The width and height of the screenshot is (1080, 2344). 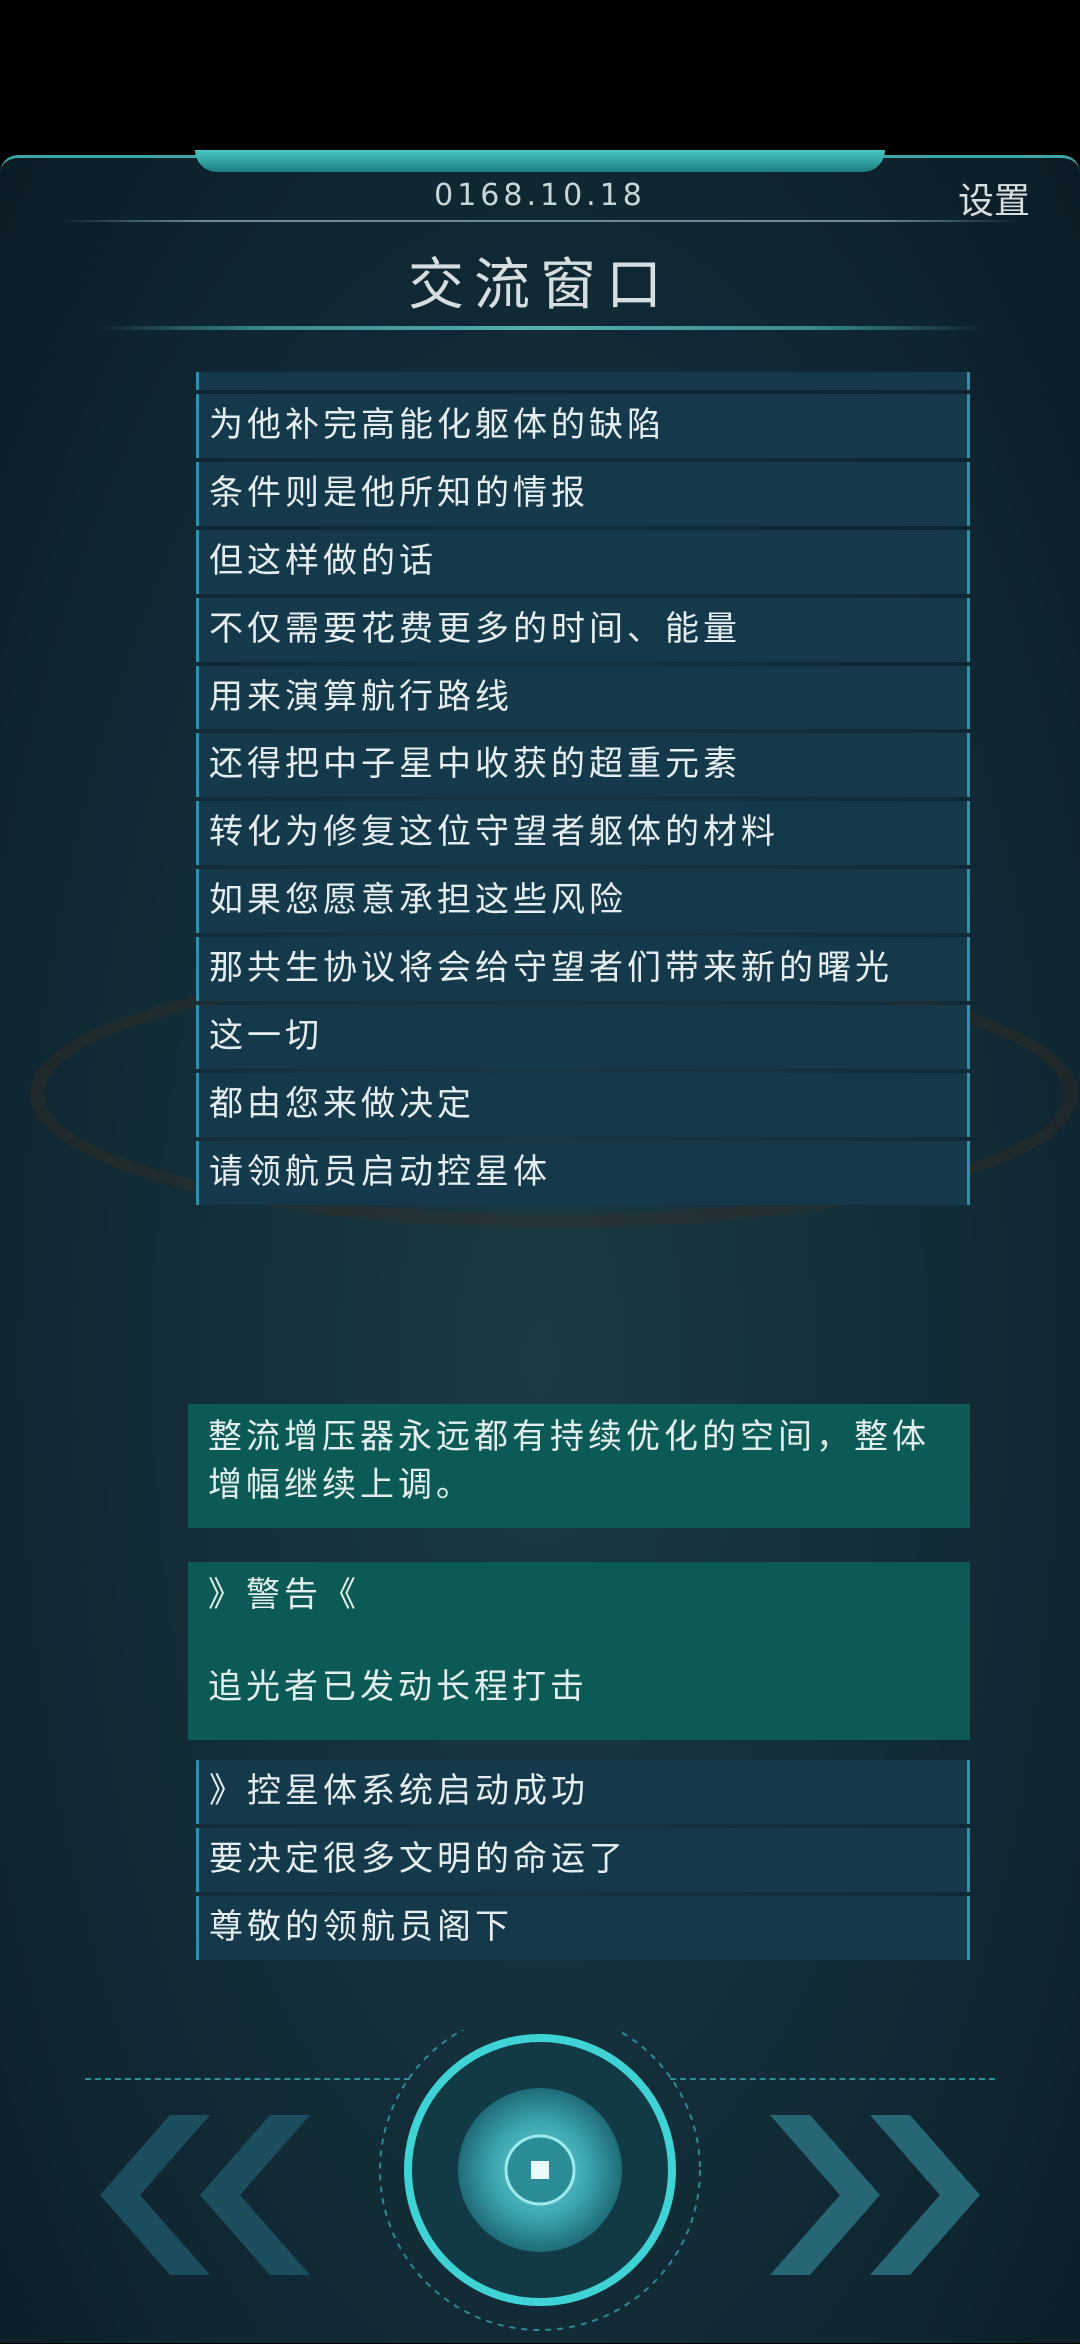 What do you see at coordinates (579, 1651) in the screenshot?
I see `warning-notice: 》警告《 追光者已发动长程打击` at bounding box center [579, 1651].